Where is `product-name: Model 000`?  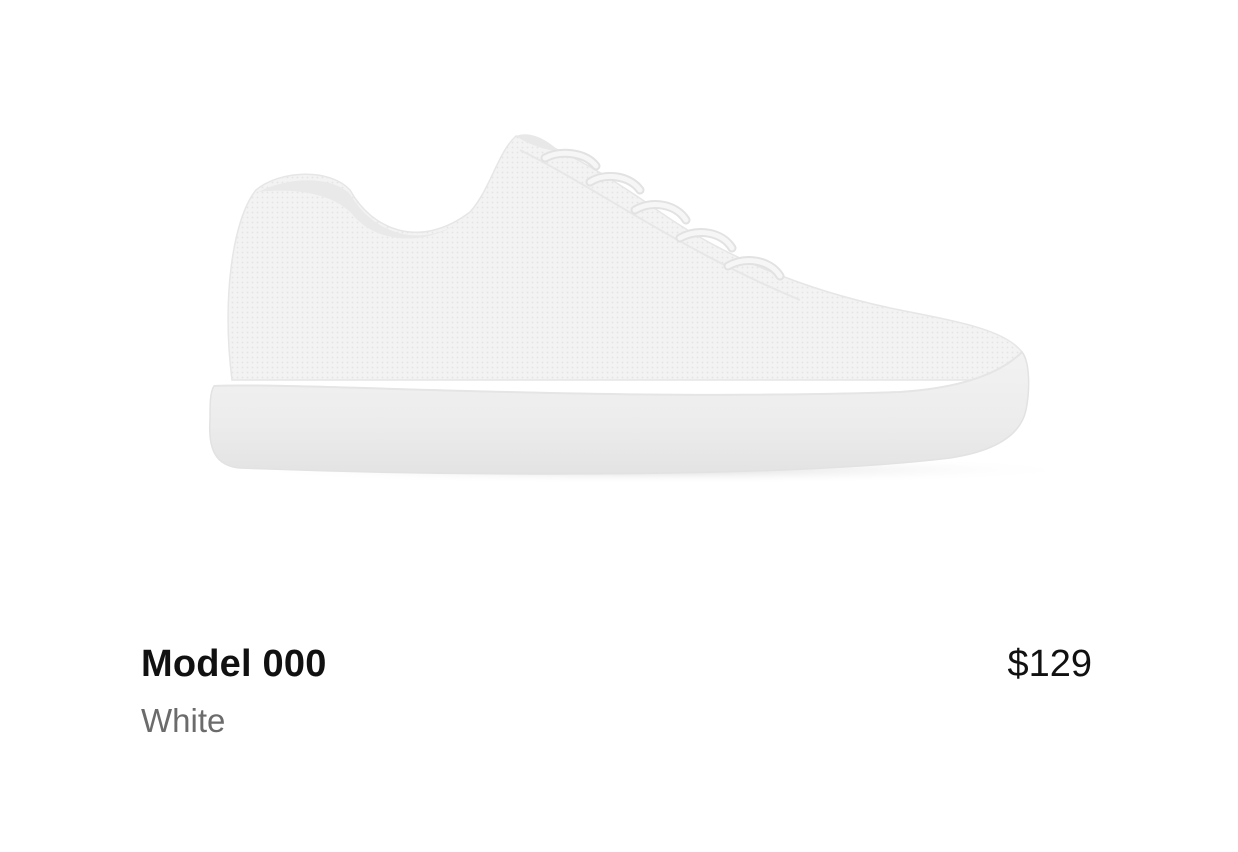 product-name: Model 000 is located at coordinates (234, 664).